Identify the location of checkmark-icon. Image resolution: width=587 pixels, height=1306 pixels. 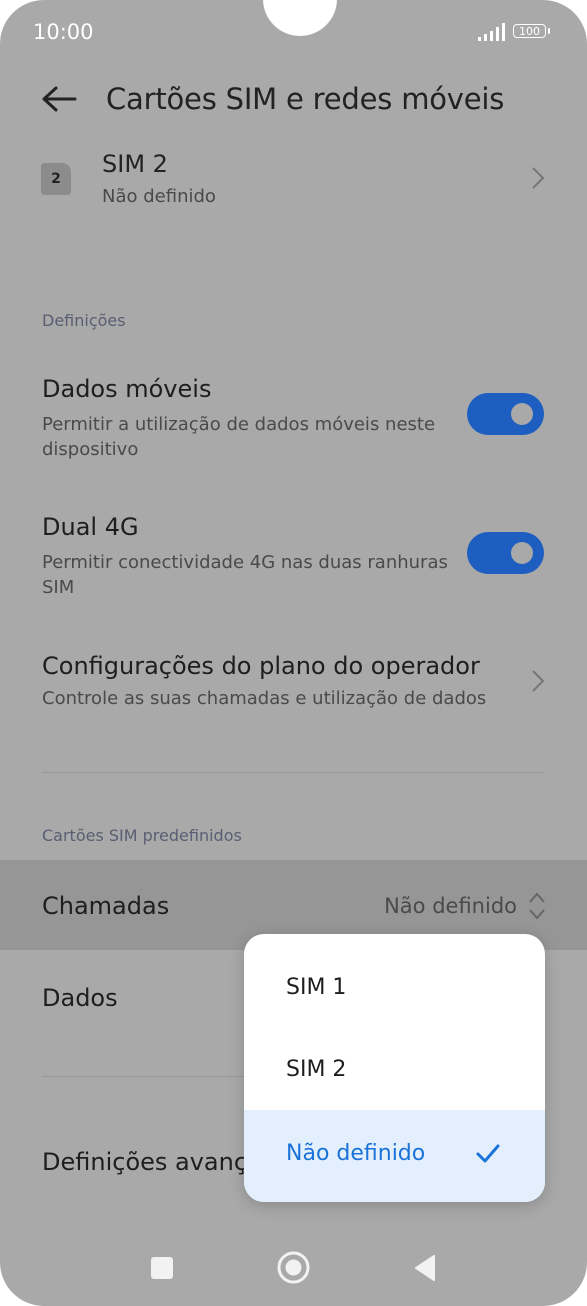
(488, 1153).